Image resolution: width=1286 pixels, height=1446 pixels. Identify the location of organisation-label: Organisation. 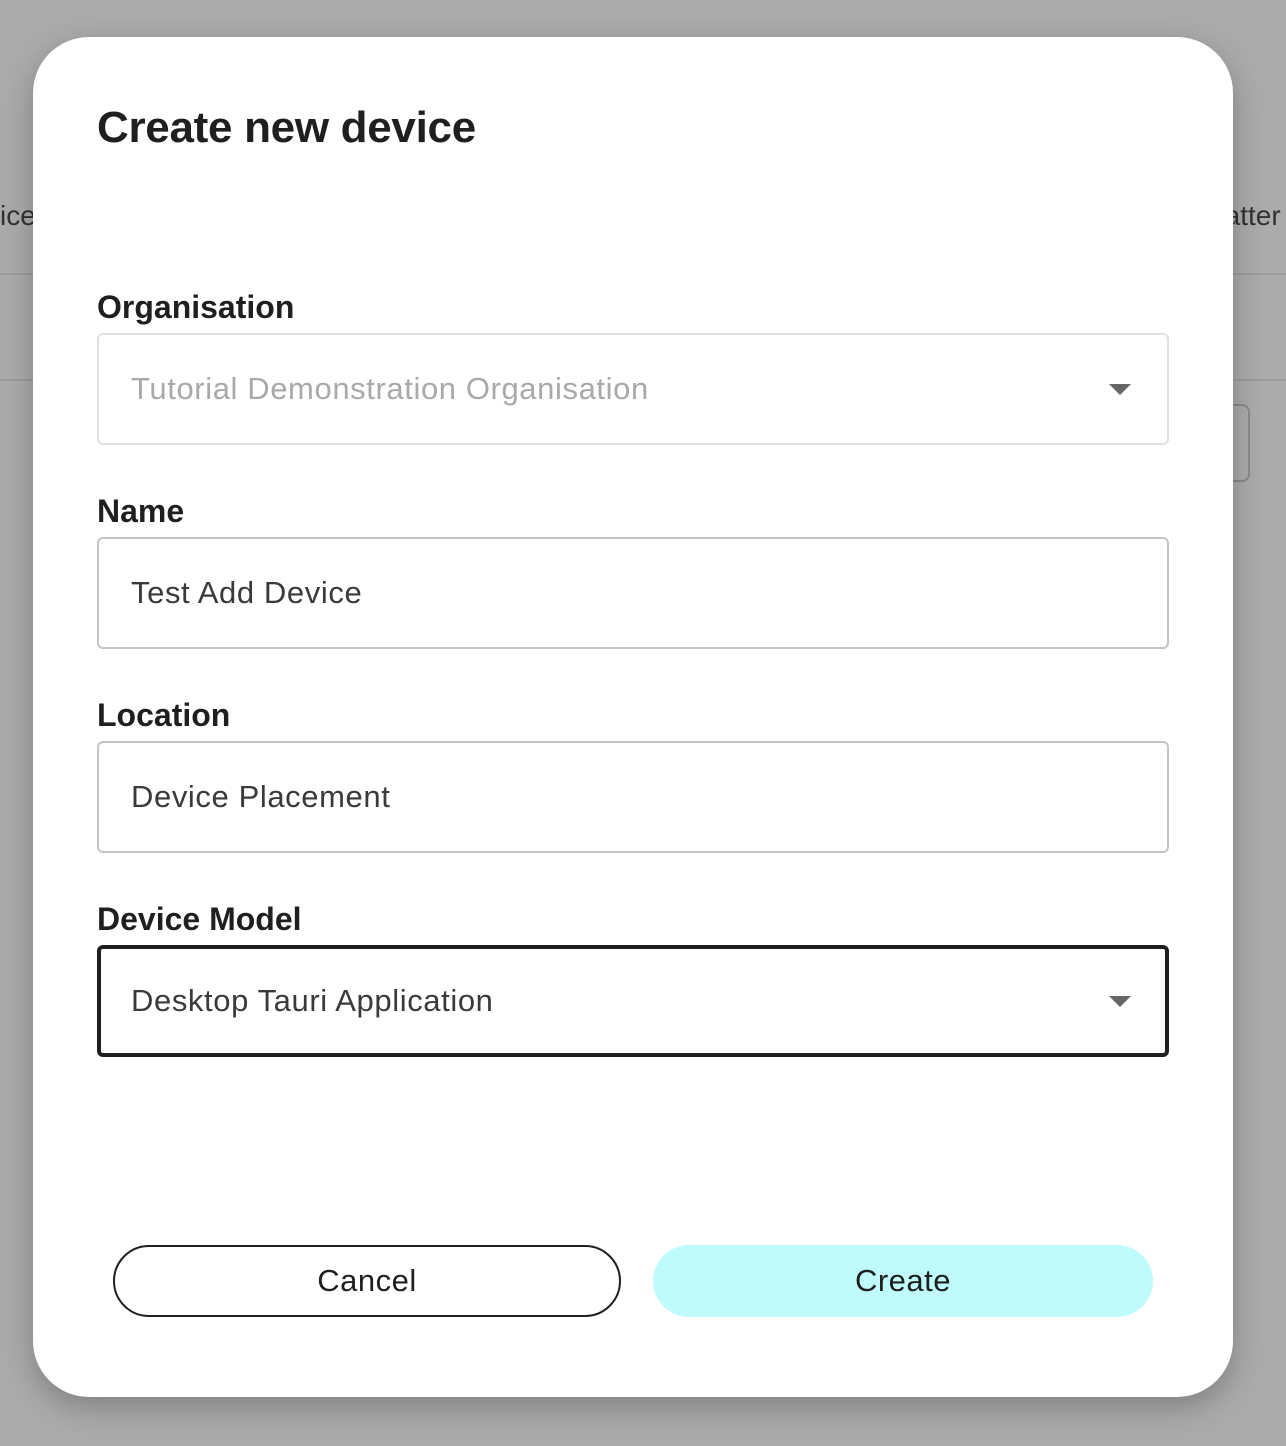
(196, 307).